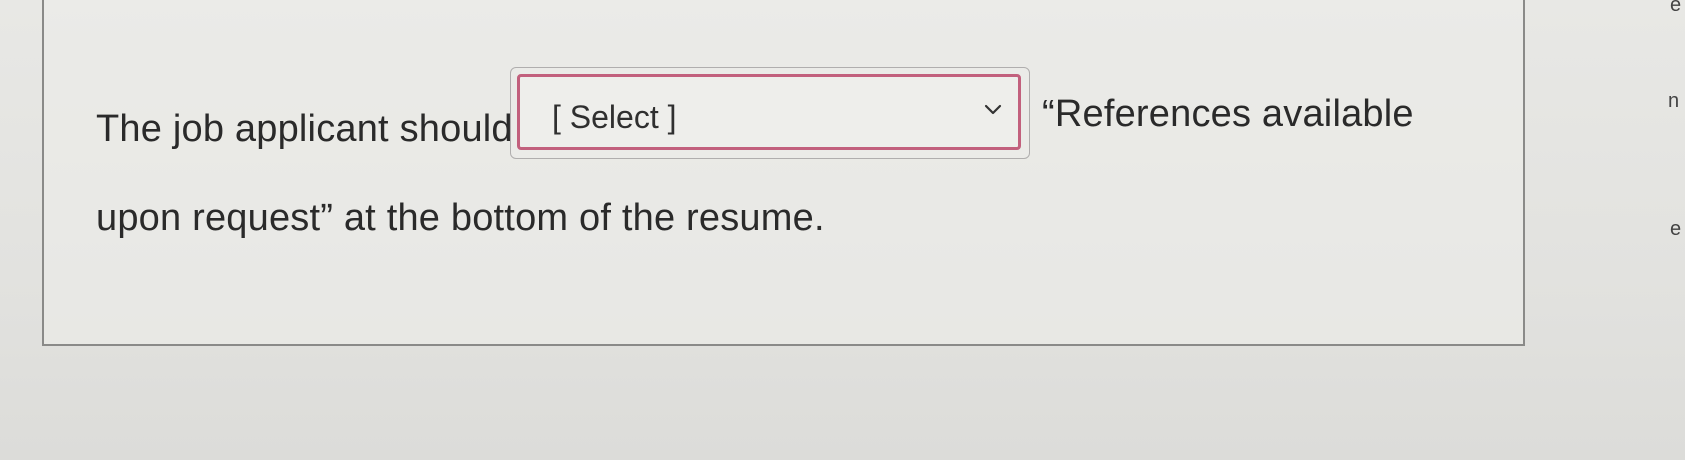 This screenshot has height=460, width=1685. Describe the element at coordinates (1676, 229) in the screenshot. I see `edge-text-fragment-lower: e` at that location.